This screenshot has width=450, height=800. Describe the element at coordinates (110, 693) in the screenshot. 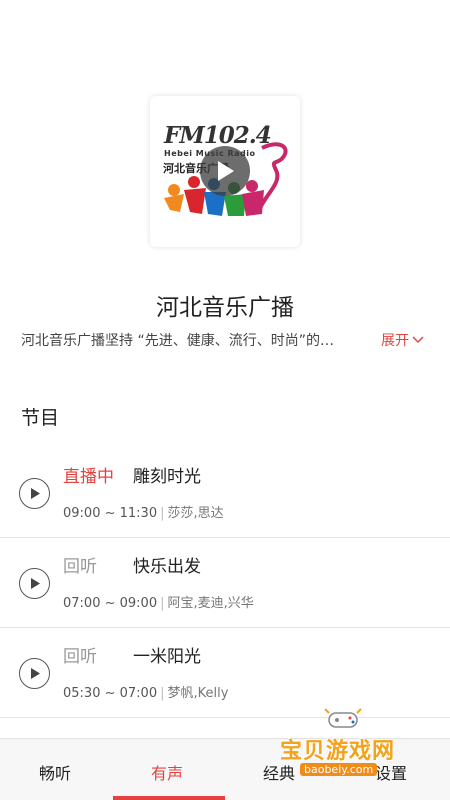

I see `program-time: 05:30 ~ 07:00` at that location.